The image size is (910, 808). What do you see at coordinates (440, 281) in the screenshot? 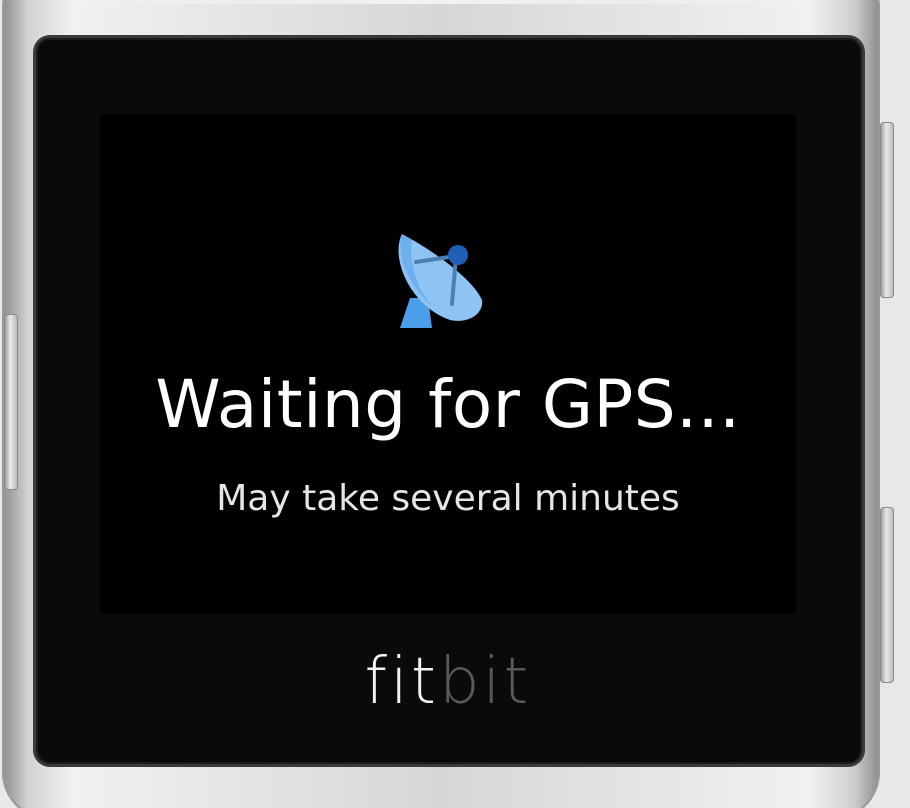
I see `satellite-dish-icon` at bounding box center [440, 281].